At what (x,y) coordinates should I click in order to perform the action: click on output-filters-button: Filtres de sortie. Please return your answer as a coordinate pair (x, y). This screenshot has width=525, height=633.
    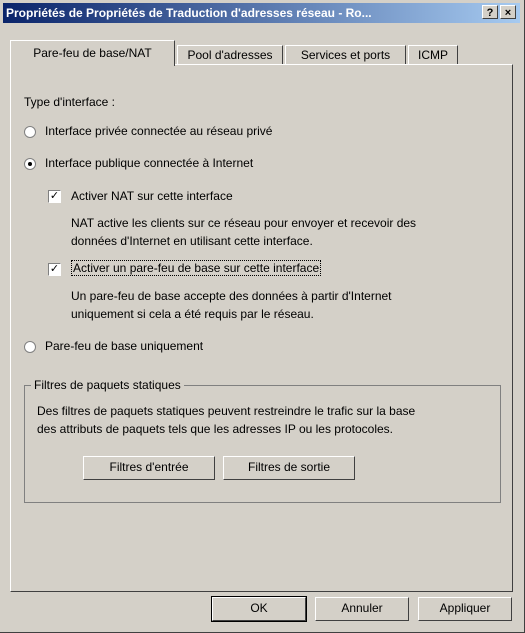
    Looking at the image, I should click on (289, 468).